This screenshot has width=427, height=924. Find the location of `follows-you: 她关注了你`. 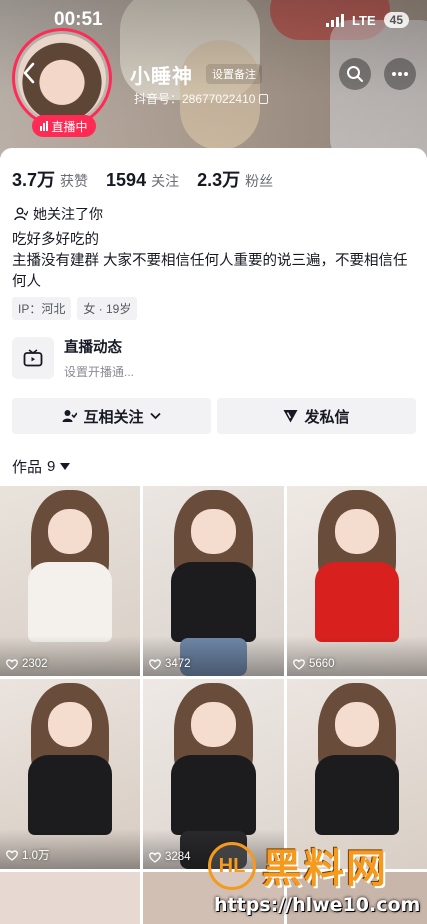

follows-you: 她关注了你 is located at coordinates (58, 214).